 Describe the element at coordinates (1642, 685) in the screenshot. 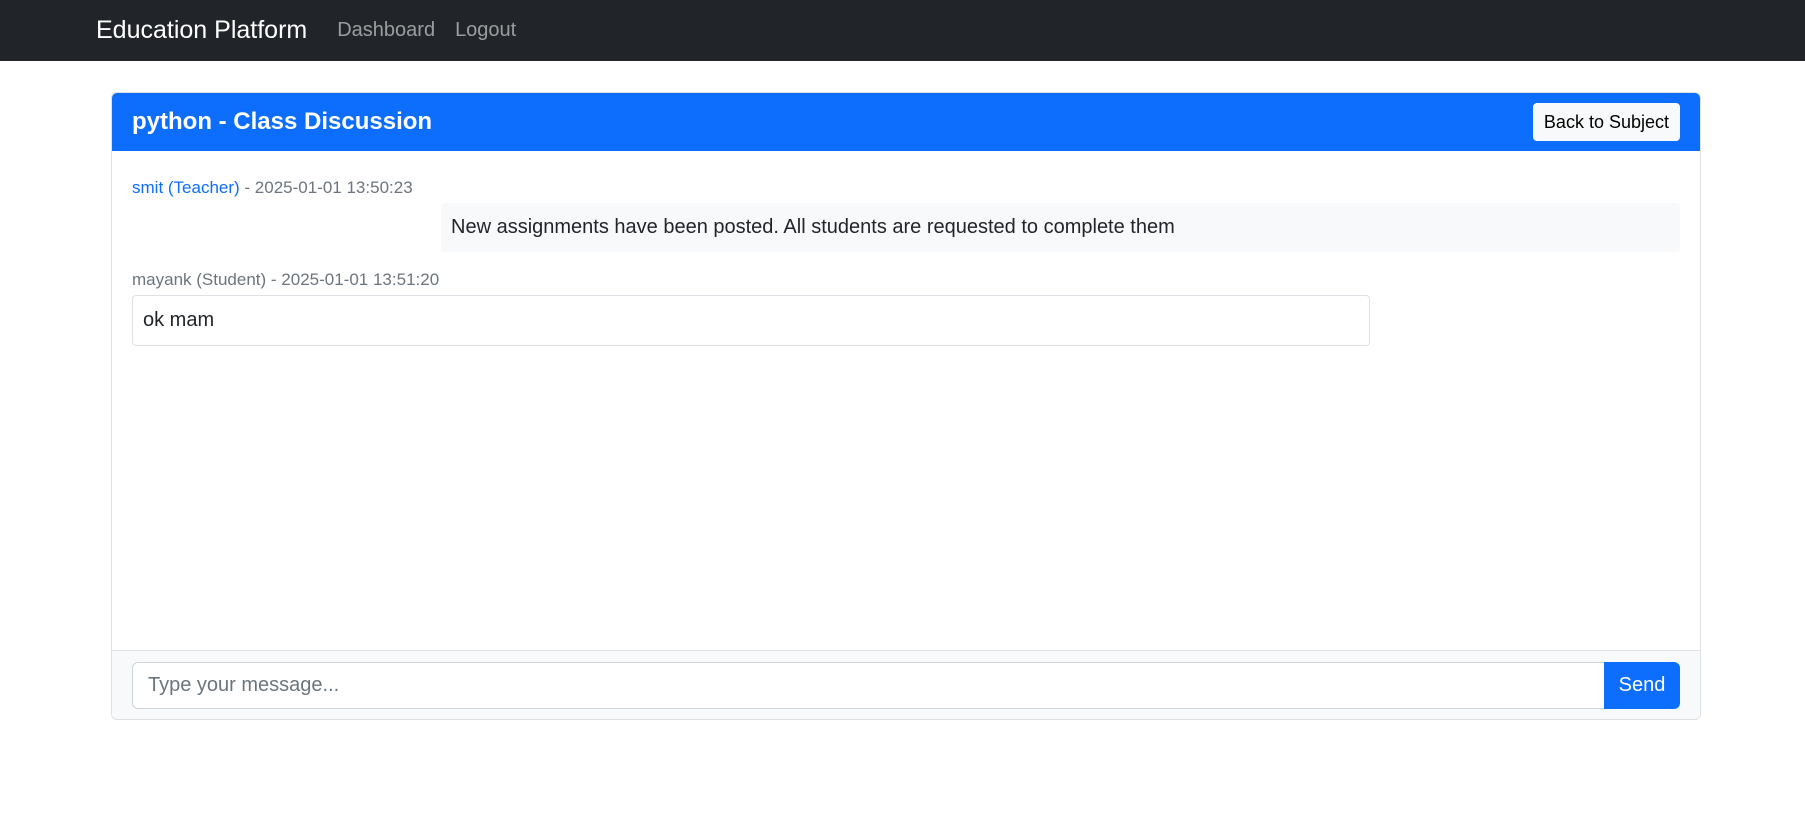

I see `send-button: Send` at that location.